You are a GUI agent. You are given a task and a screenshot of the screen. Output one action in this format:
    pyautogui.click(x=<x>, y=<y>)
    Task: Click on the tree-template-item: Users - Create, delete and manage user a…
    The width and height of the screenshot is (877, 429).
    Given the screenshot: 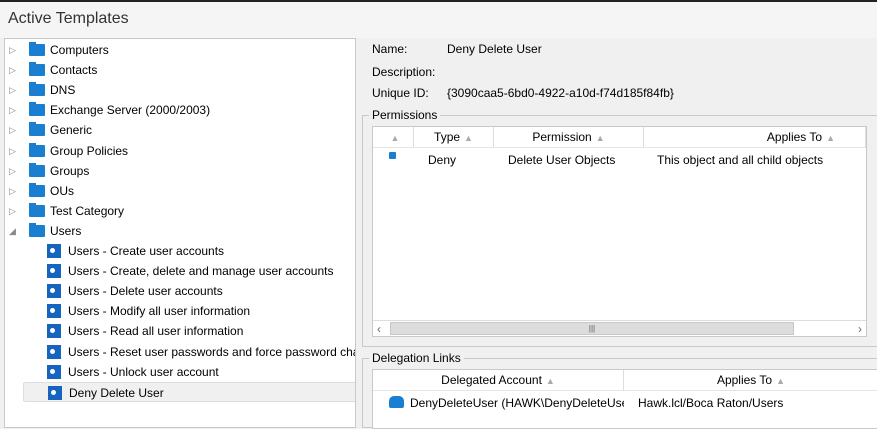 What is the action you would take?
    pyautogui.click(x=189, y=271)
    